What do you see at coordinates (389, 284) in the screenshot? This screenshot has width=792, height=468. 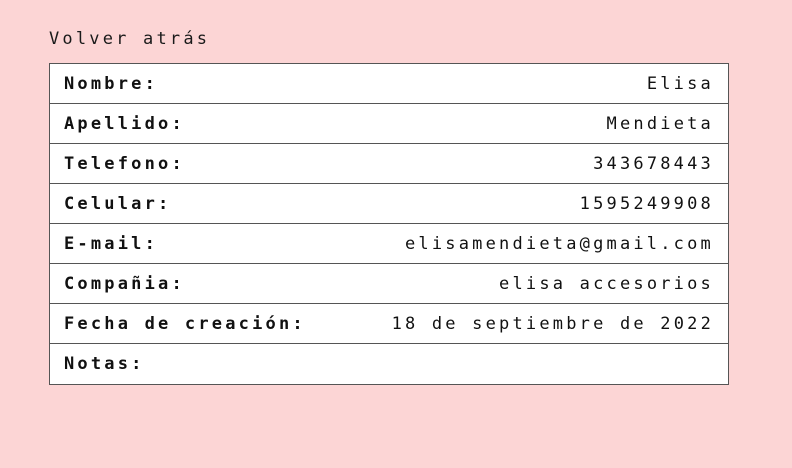 I see `row-compania: Compañia: elisa accesorios` at bounding box center [389, 284].